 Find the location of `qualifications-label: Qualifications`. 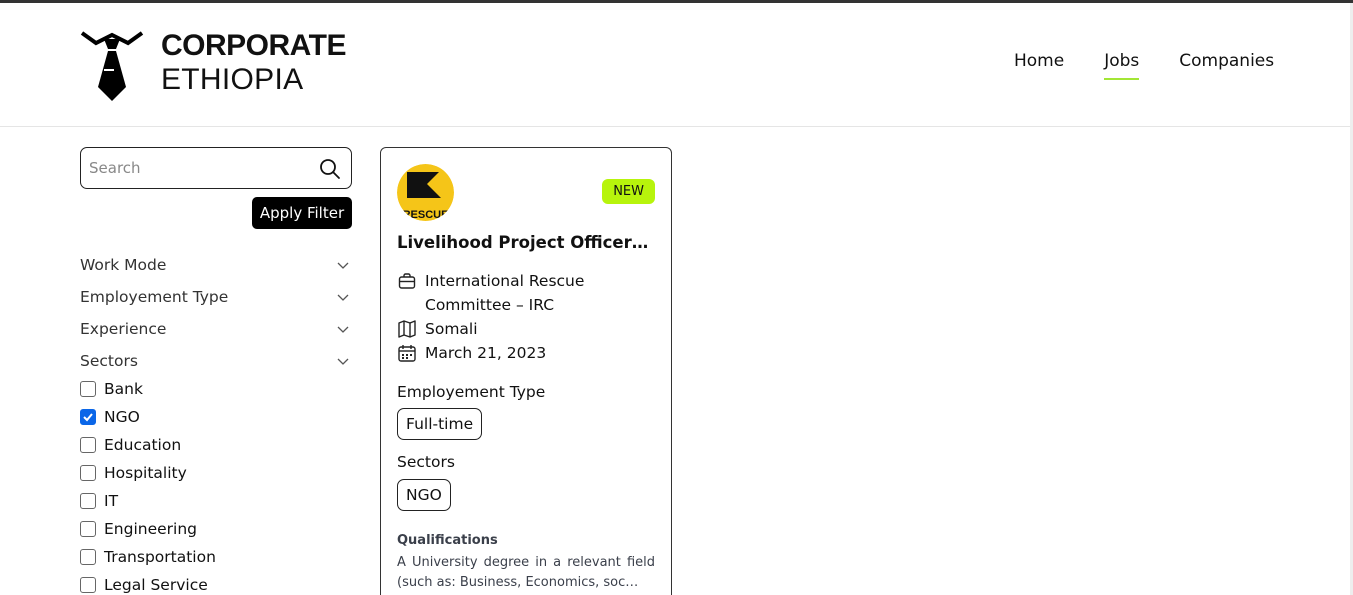

qualifications-label: Qualifications is located at coordinates (447, 540).